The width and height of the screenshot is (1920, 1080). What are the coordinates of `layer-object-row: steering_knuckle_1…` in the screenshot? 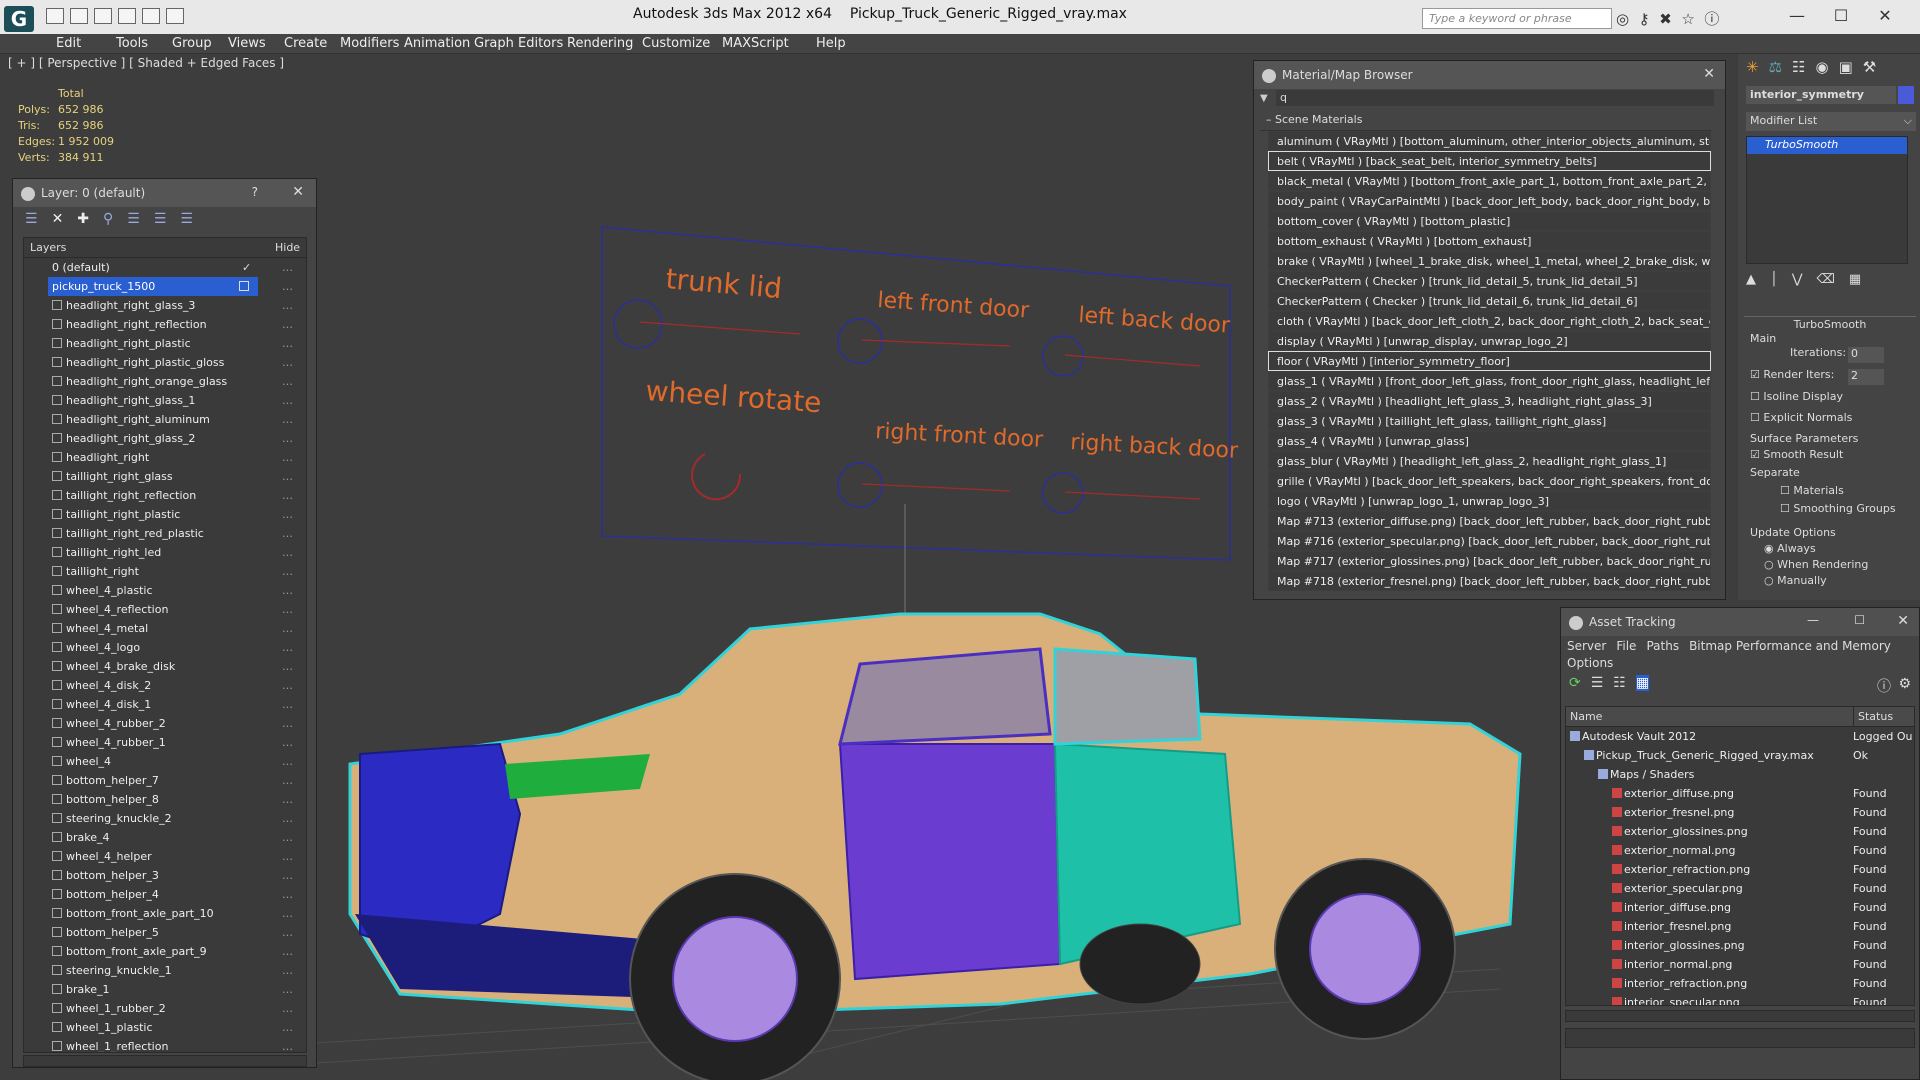 It's located at (165, 970).